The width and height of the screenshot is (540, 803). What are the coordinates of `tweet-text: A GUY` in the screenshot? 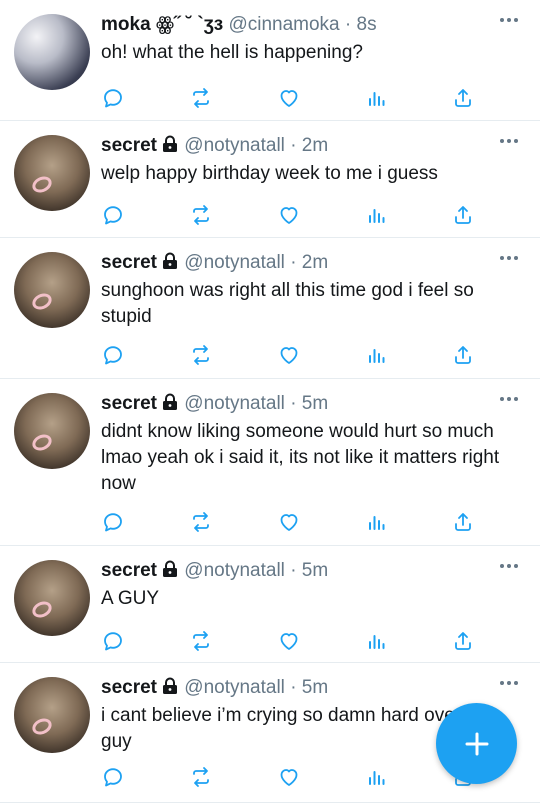 It's located at (130, 598).